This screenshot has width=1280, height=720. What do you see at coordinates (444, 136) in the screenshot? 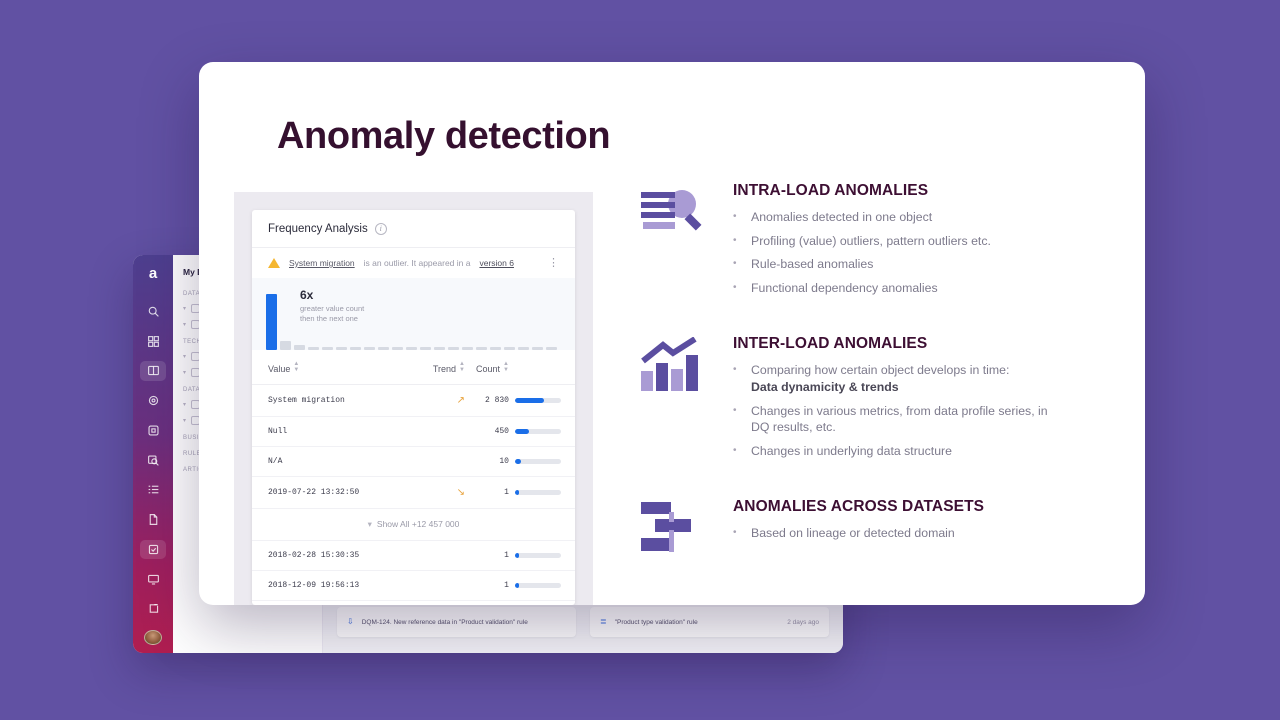
I see `page-title: Anomaly detection` at bounding box center [444, 136].